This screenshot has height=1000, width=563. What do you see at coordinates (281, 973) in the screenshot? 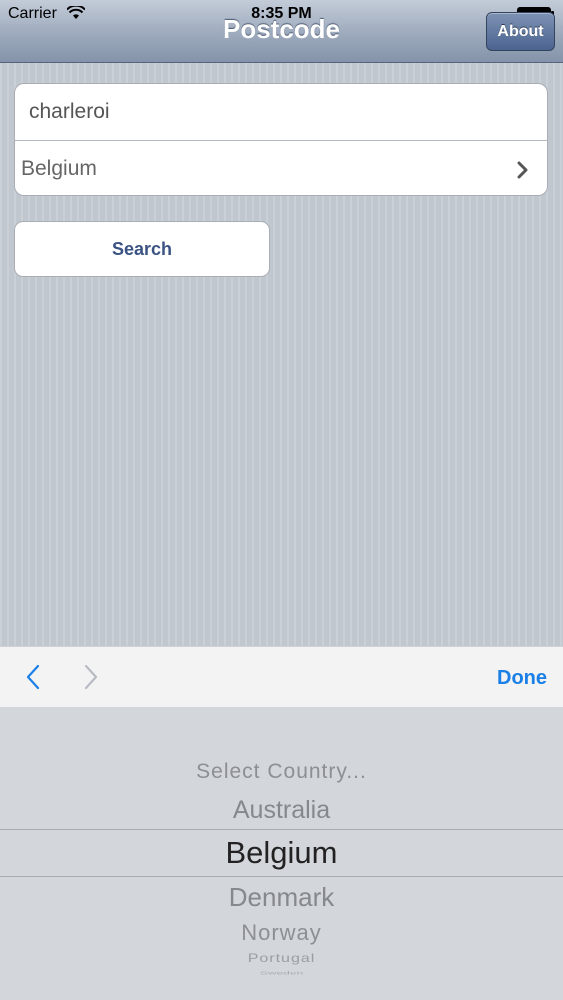
I see `picker-option: Sweden` at bounding box center [281, 973].